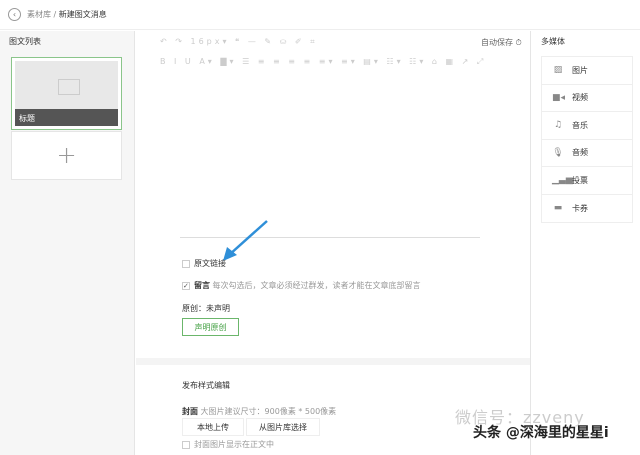 Image resolution: width=640 pixels, height=455 pixels. I want to click on media-item-image: ▨ 图片, so click(587, 71).